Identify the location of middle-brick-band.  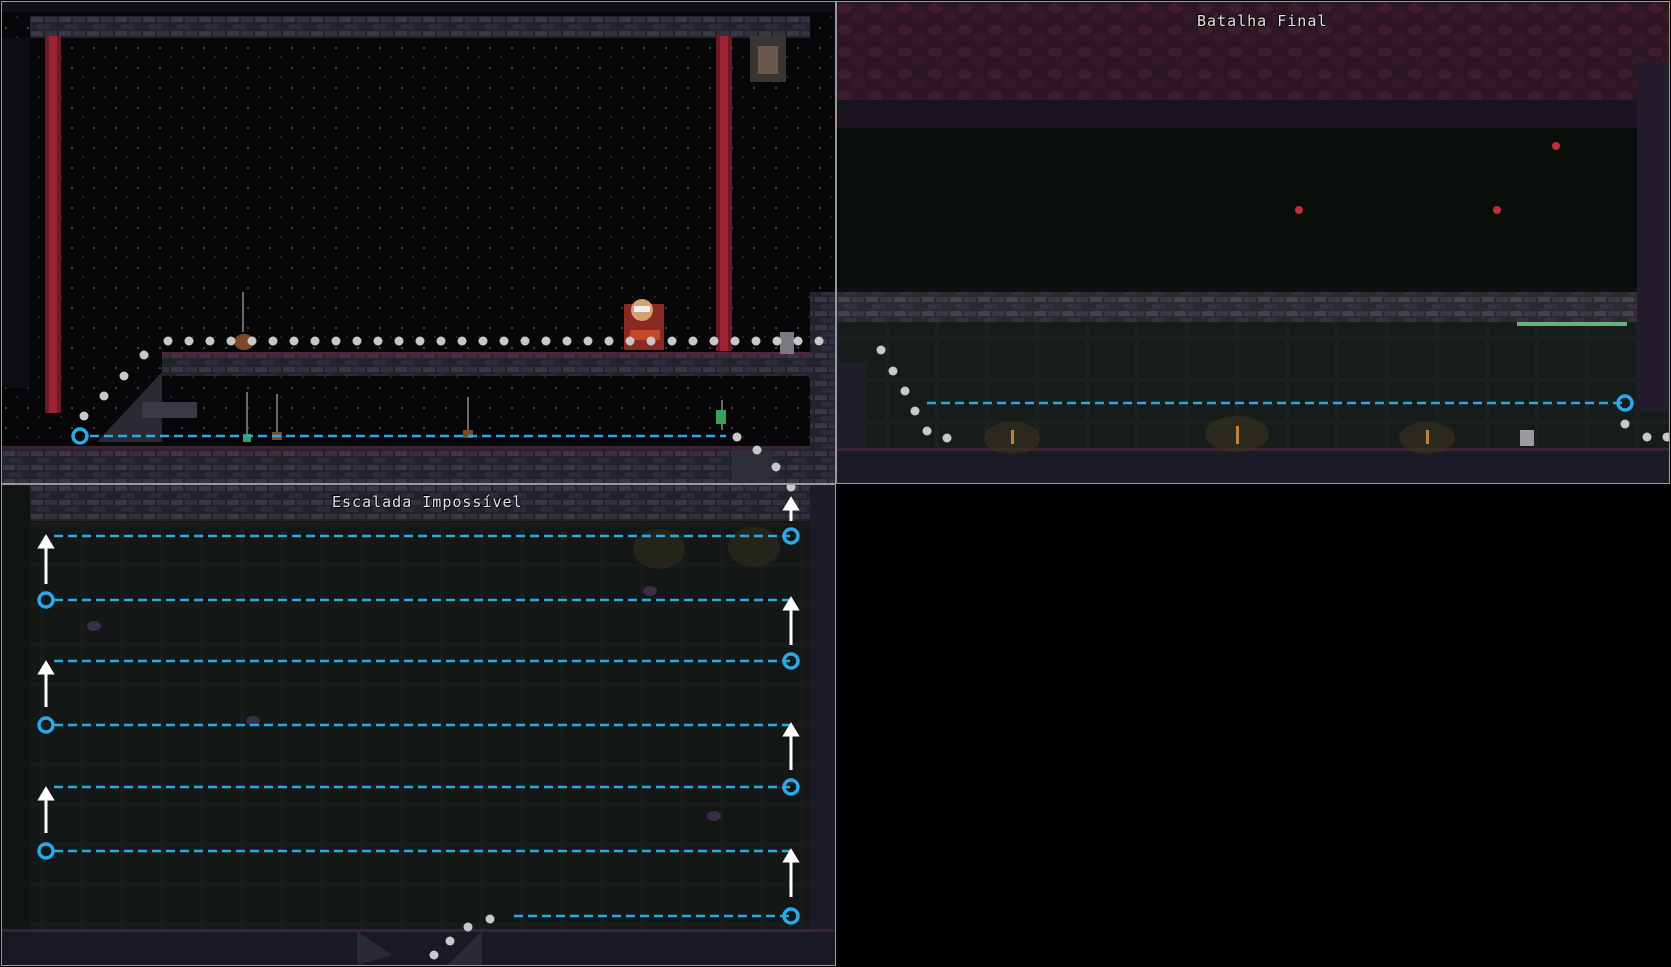
(1253, 307).